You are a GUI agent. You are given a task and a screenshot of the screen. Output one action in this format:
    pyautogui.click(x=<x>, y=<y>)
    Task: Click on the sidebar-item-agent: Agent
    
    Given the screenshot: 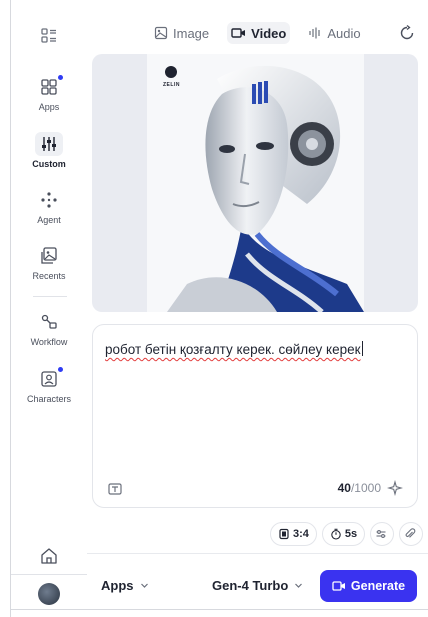 What is the action you would take?
    pyautogui.click(x=49, y=207)
    